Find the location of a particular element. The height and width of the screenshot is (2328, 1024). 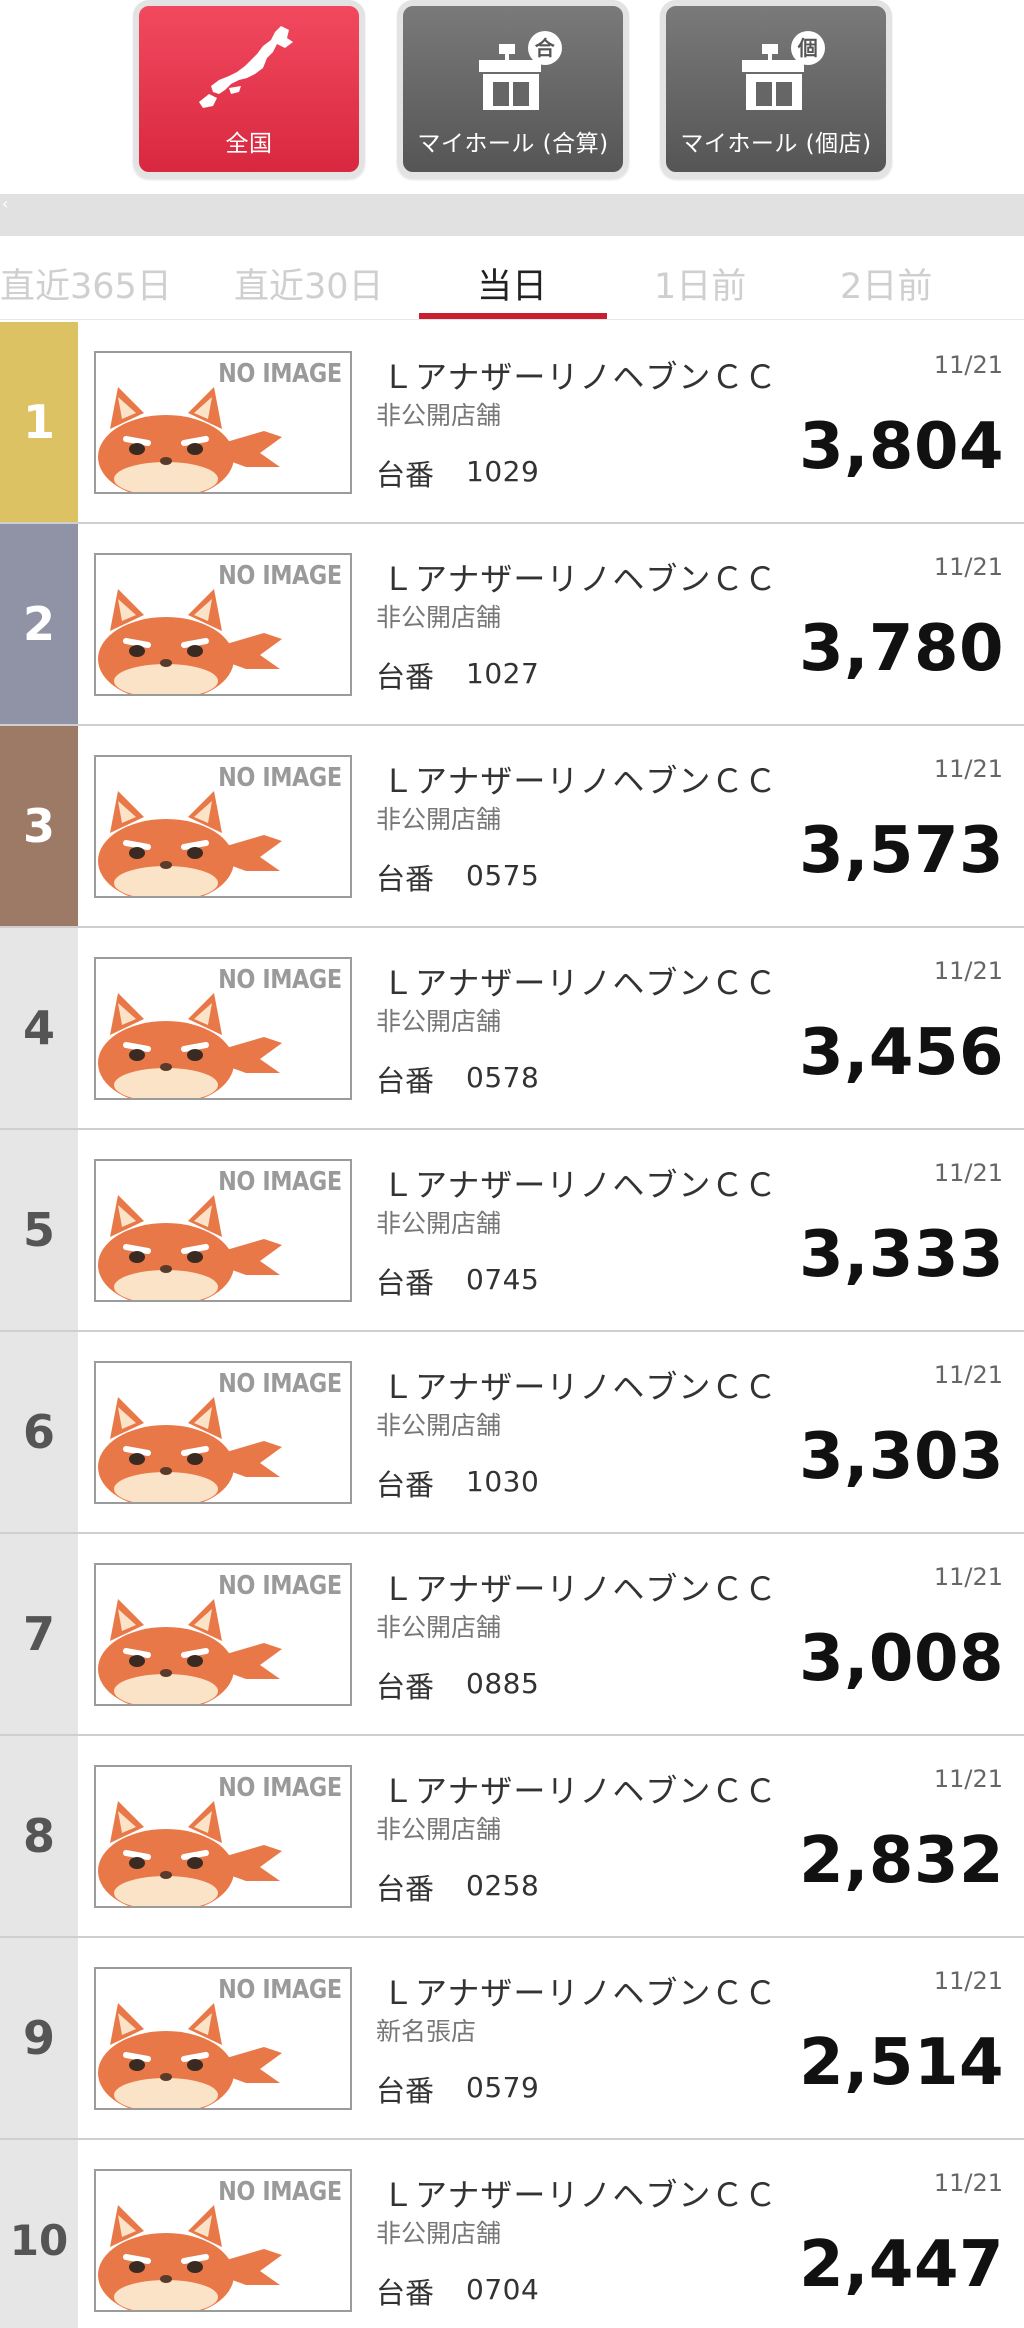

payout-value: 2,832 is located at coordinates (901, 1861).